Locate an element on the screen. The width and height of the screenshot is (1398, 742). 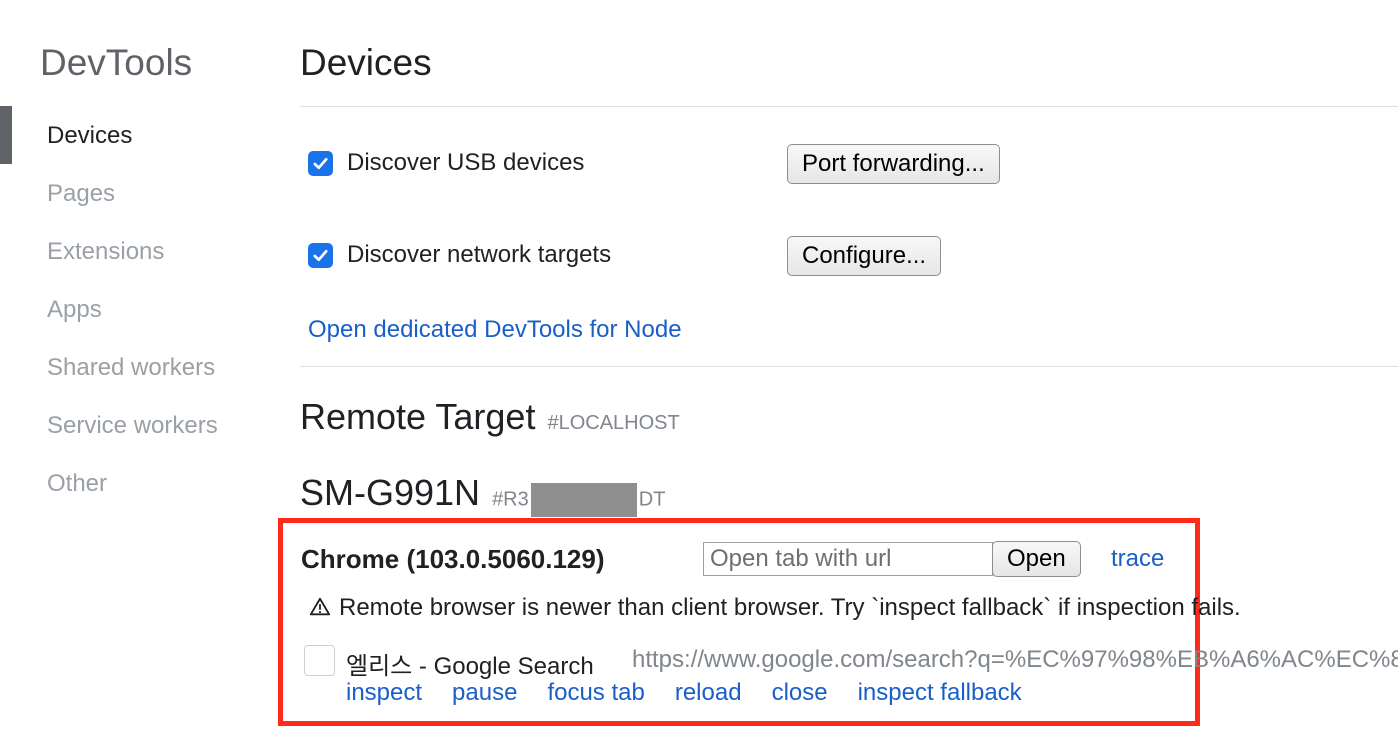
remote-target-title: Remote Target is located at coordinates (418, 416).